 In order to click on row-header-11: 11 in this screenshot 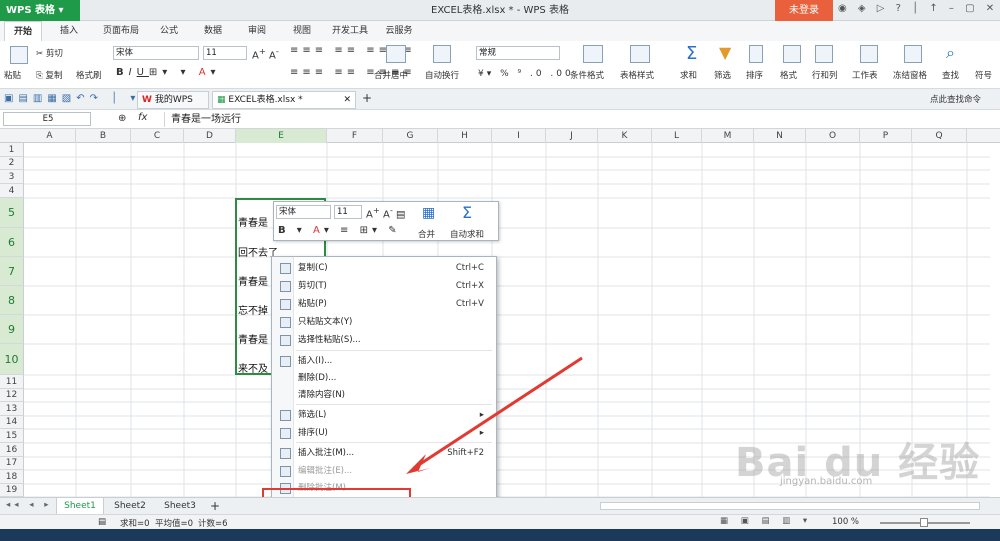, I will do `click(12, 382)`.